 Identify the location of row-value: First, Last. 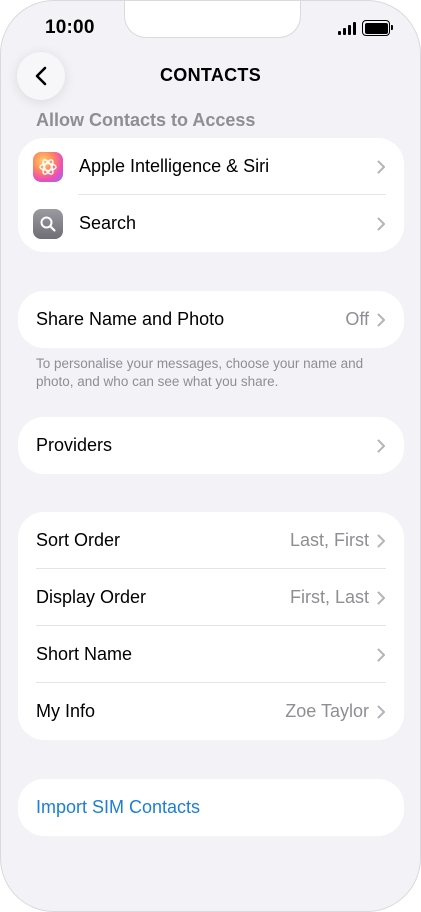
(329, 597).